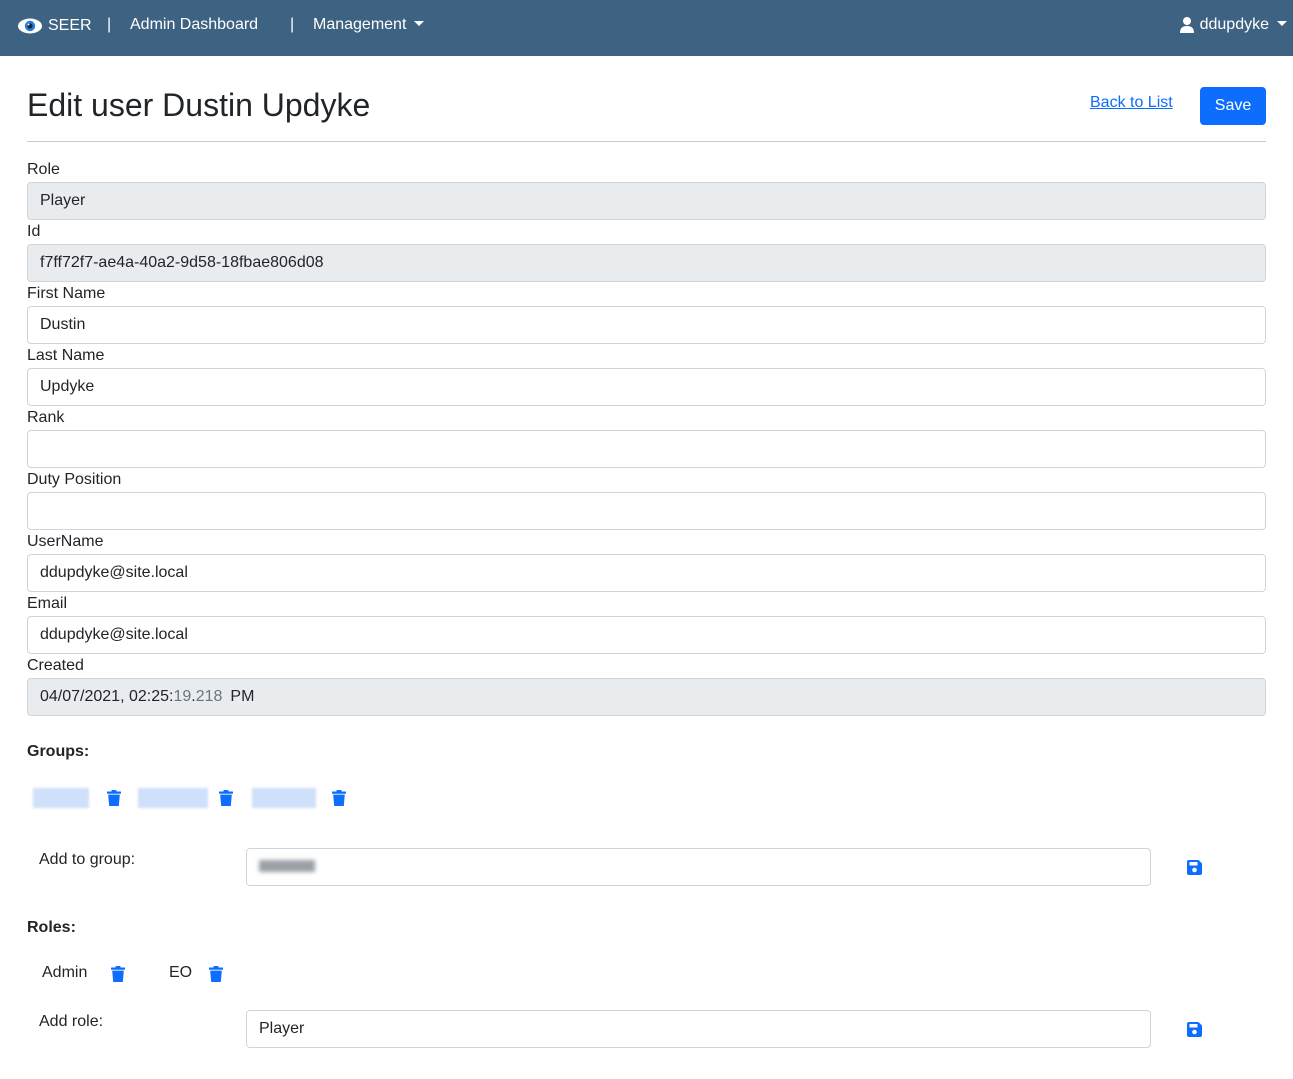  What do you see at coordinates (1233, 106) in the screenshot?
I see `save-button: Save` at bounding box center [1233, 106].